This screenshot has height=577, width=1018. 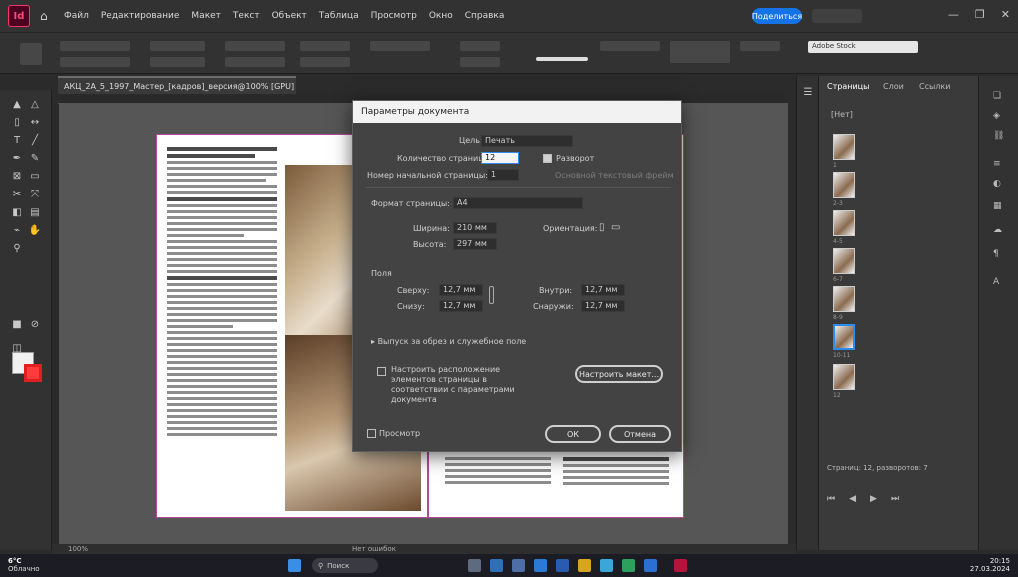 I want to click on menu-type: Текст, so click(x=246, y=16).